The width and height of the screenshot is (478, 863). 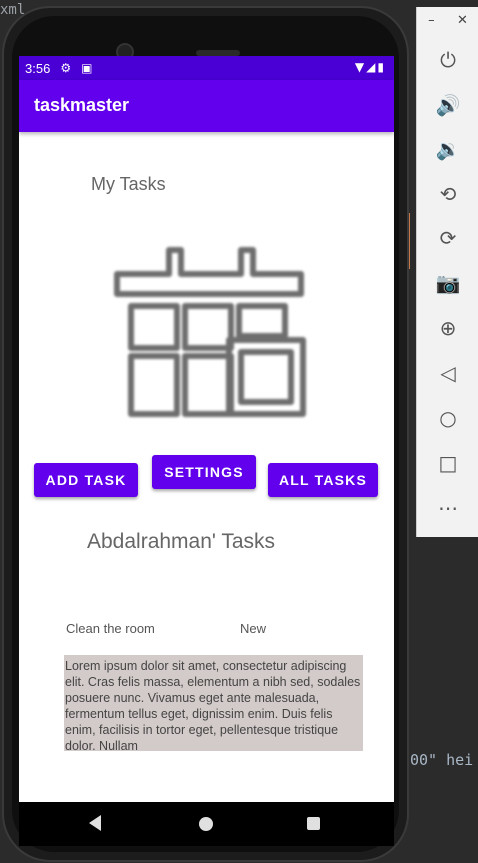 What do you see at coordinates (448, 328) in the screenshot?
I see `zoom-icon: ⊕` at bounding box center [448, 328].